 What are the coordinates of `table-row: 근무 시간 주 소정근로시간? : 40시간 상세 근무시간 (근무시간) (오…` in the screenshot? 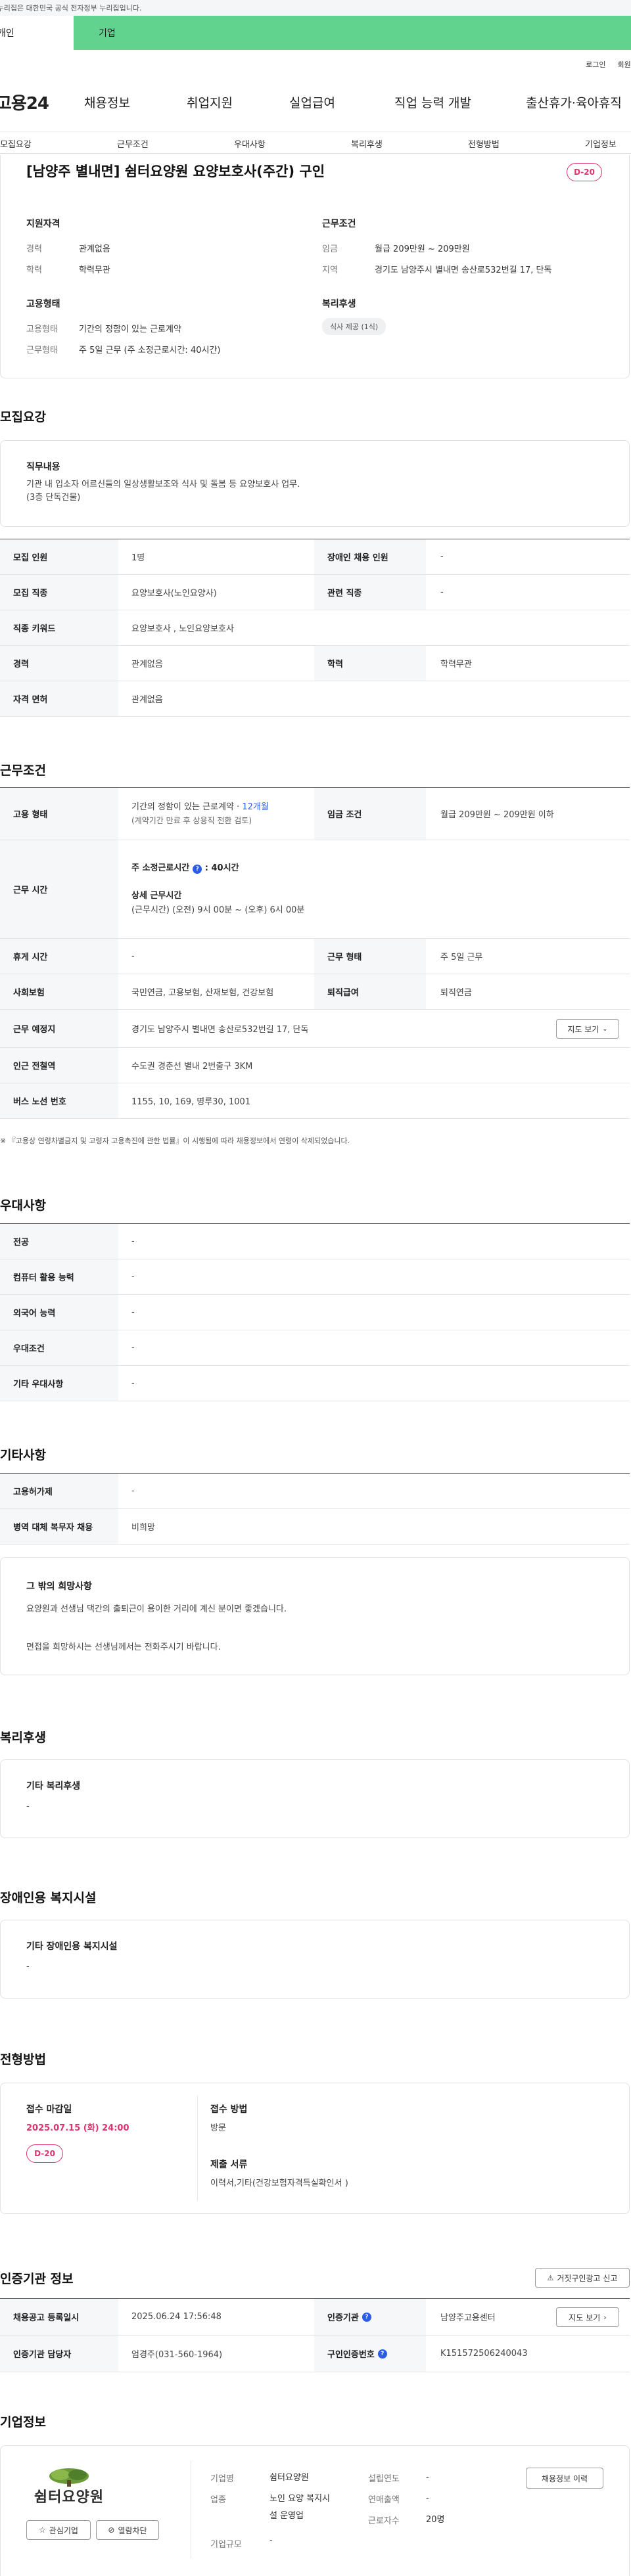 It's located at (315, 889).